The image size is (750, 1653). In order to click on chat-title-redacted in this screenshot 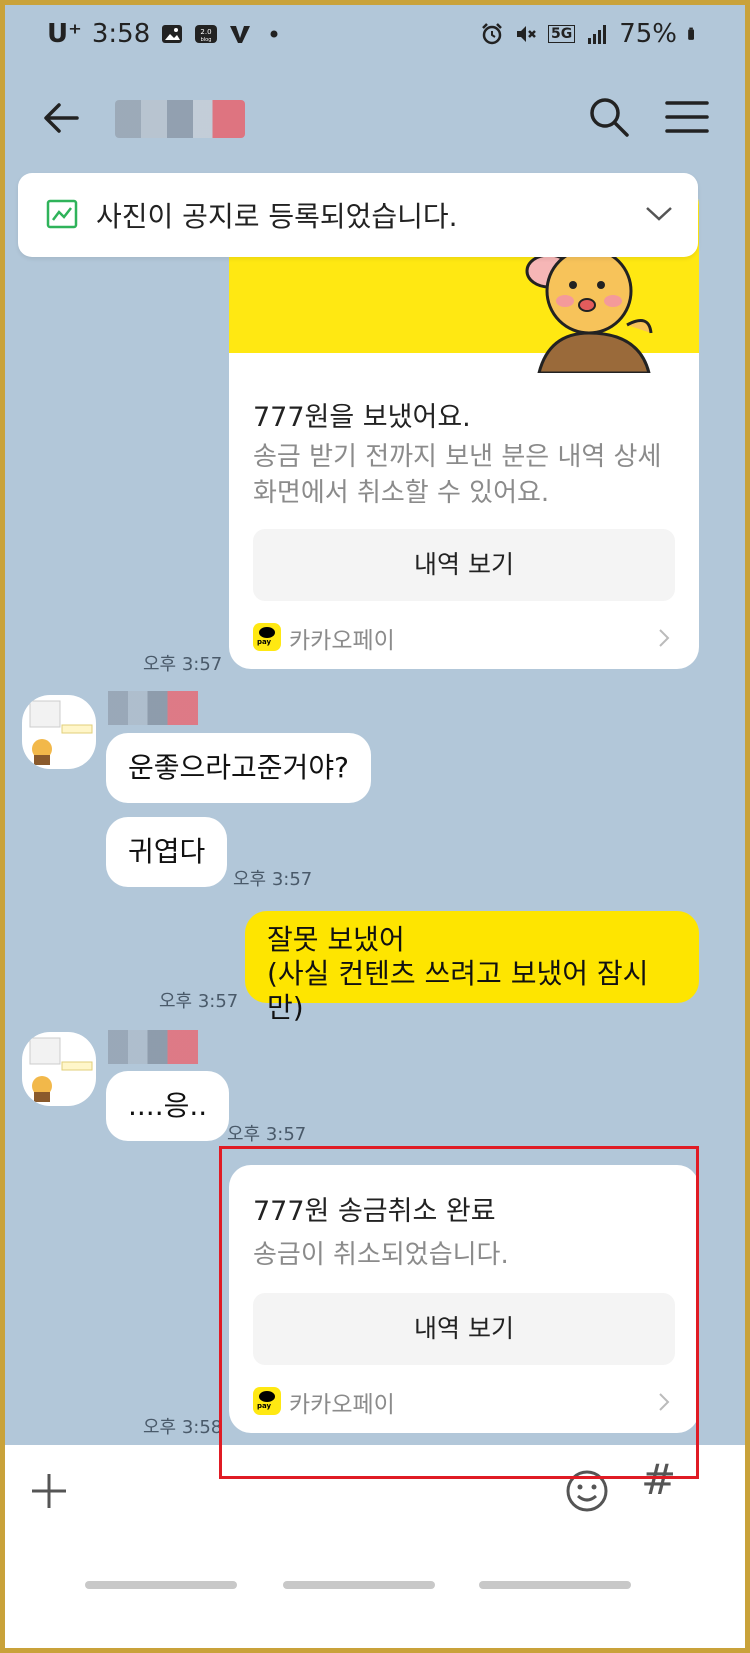, I will do `click(180, 119)`.